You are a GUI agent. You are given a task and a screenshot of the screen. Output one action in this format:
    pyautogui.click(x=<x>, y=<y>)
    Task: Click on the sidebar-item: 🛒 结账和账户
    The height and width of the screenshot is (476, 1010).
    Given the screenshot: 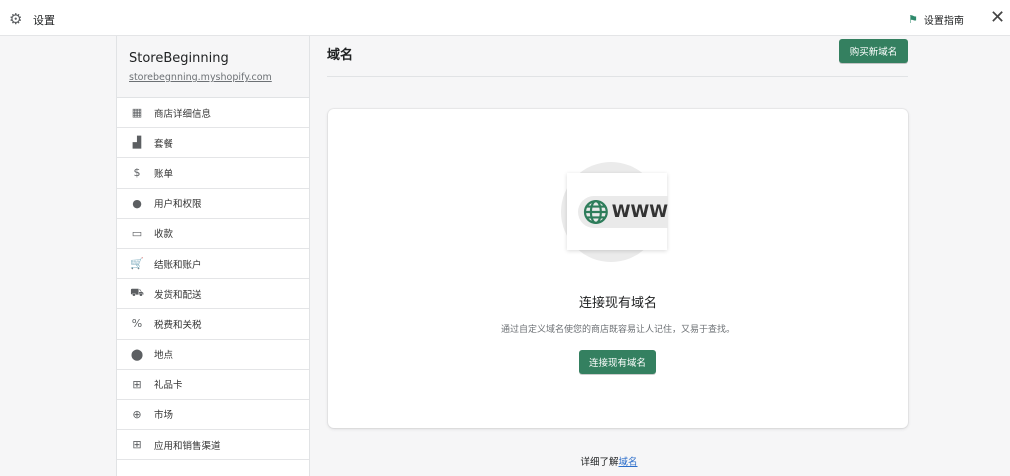 What is the action you would take?
    pyautogui.click(x=213, y=264)
    